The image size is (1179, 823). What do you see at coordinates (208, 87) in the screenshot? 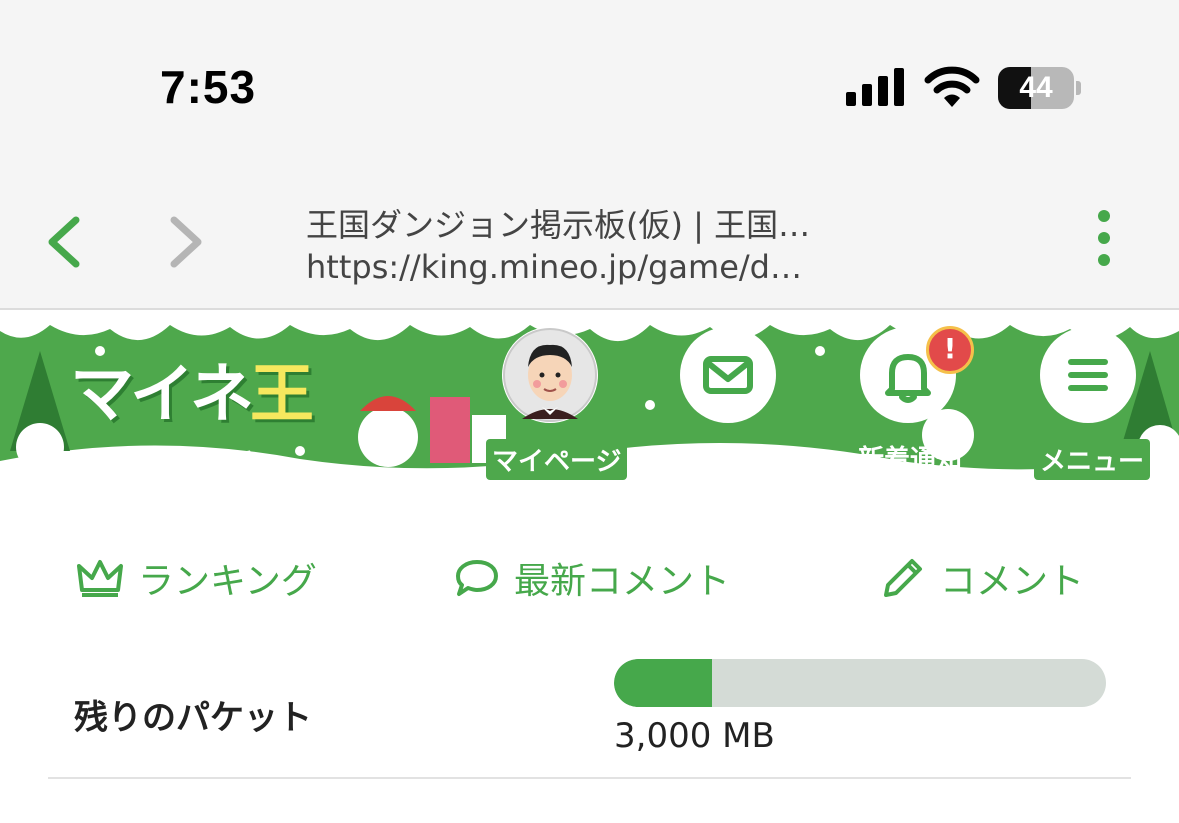
I see `status-time: 7:53` at bounding box center [208, 87].